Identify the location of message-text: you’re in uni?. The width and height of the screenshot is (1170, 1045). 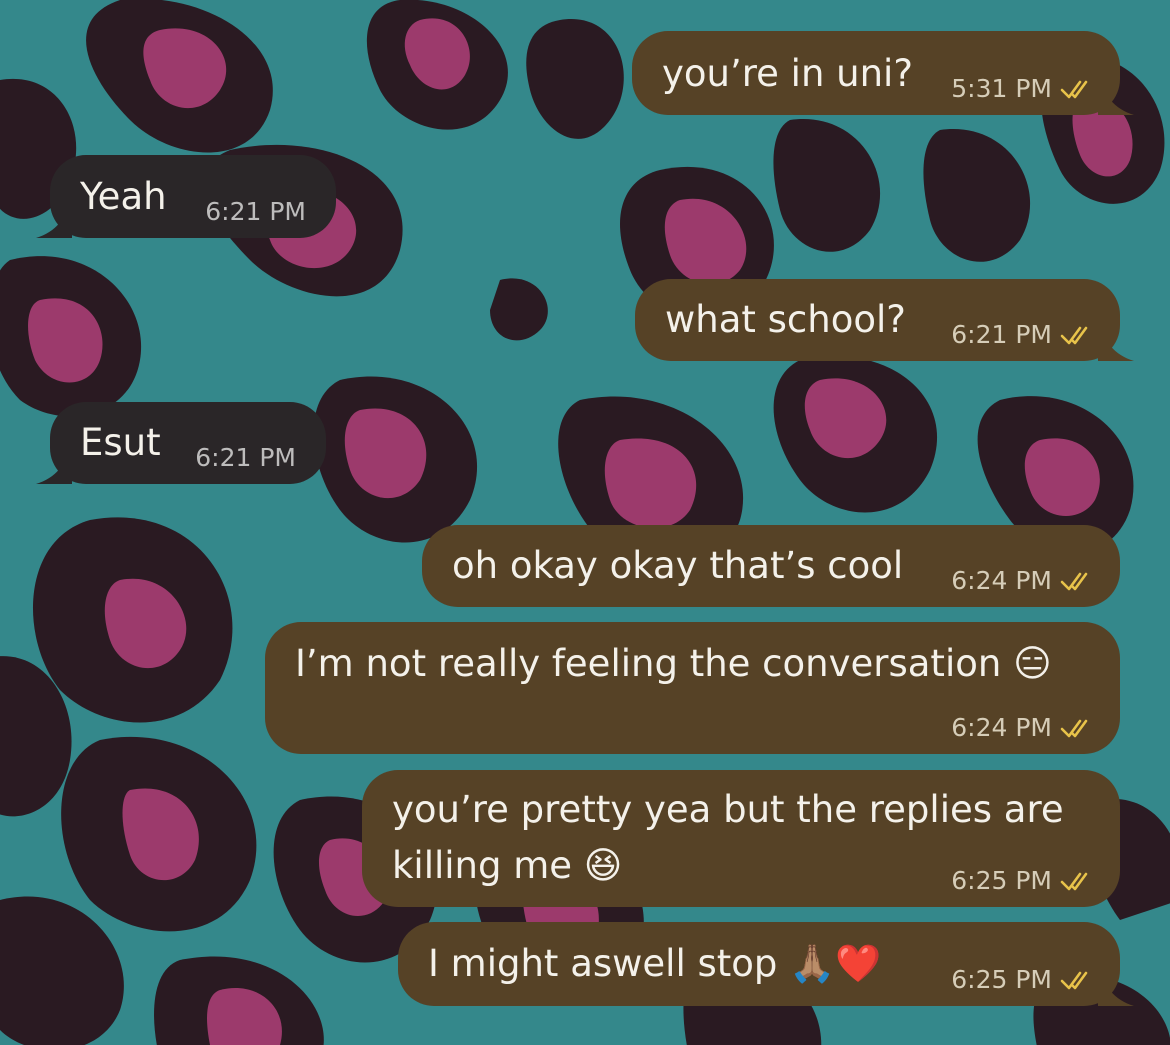
(787, 73).